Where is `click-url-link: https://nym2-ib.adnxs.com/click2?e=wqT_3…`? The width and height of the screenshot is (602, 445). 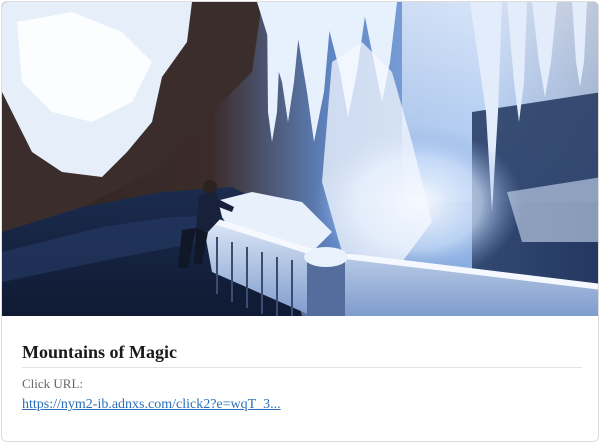
click-url-link: https://nym2-ib.adnxs.com/click2?e=wqT_3… is located at coordinates (151, 405).